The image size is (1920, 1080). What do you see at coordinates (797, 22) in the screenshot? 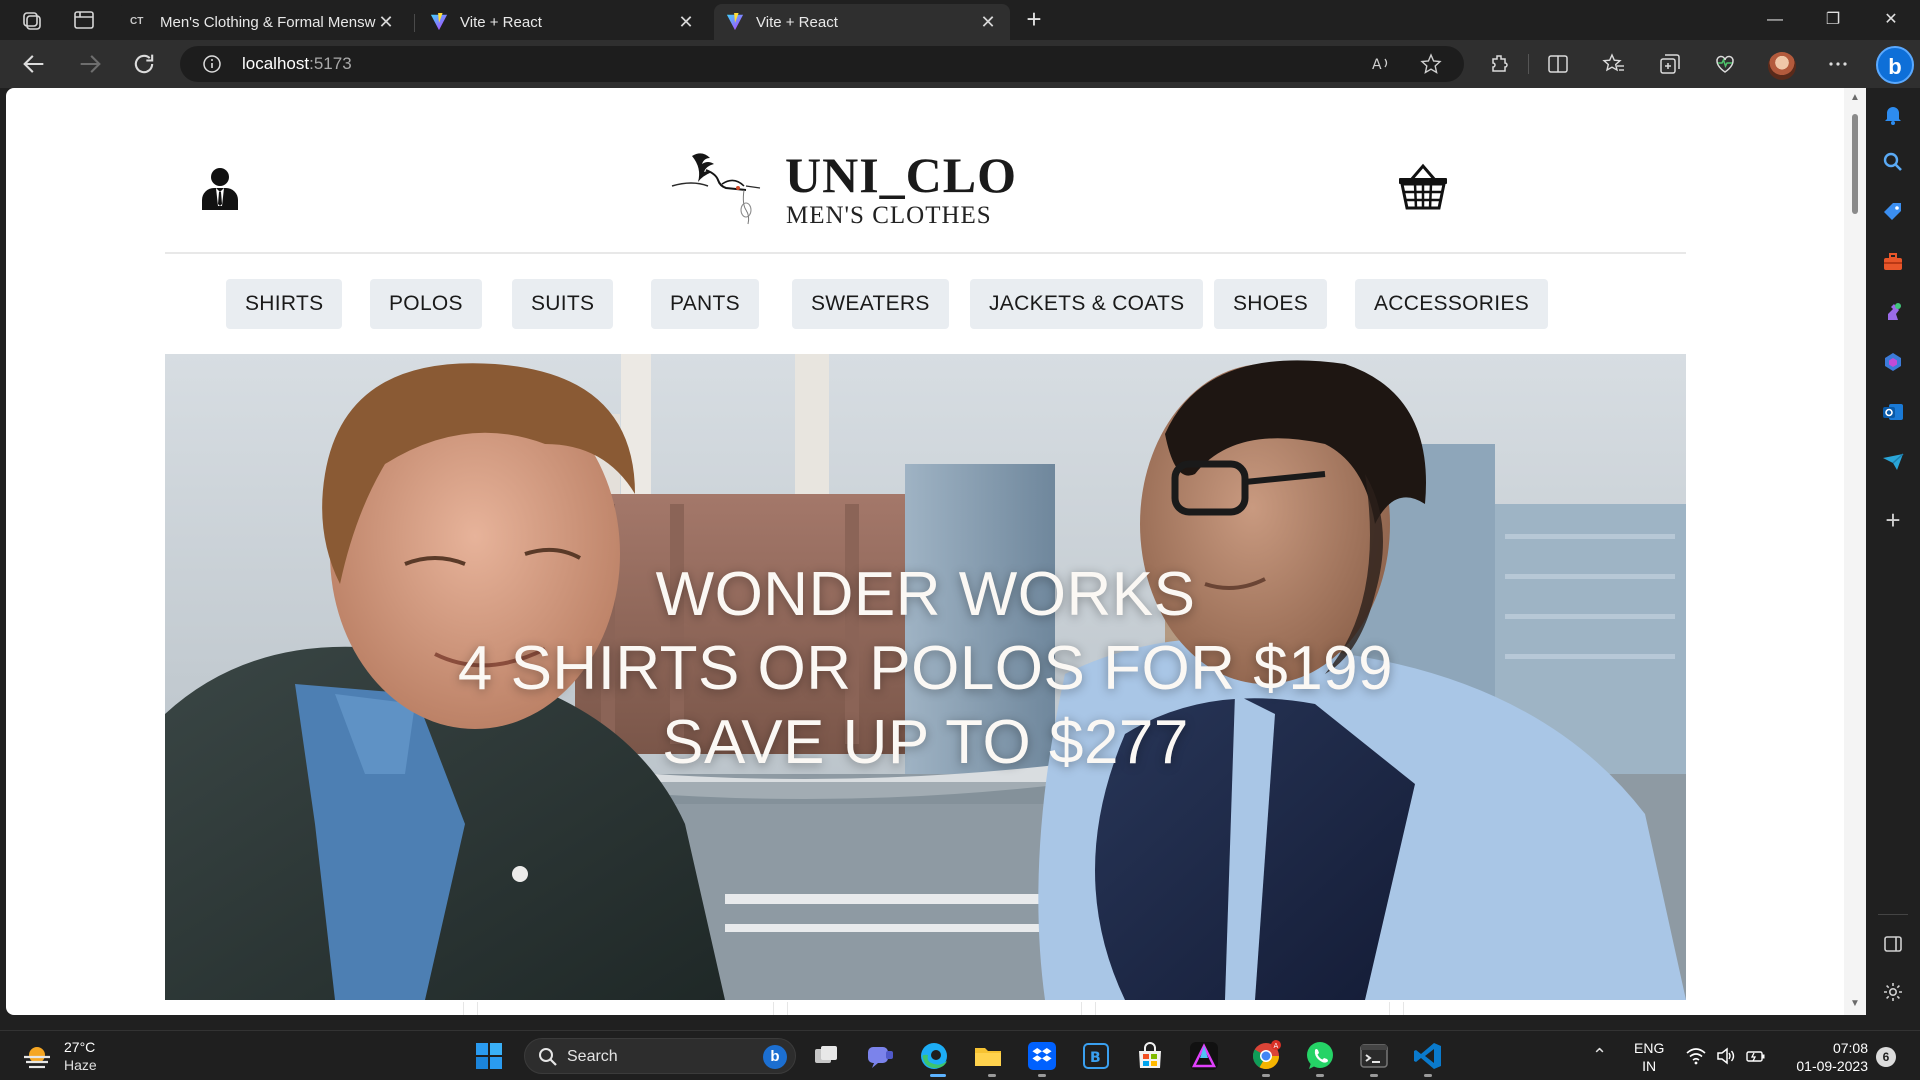
I see `tab-title: Vite + React` at bounding box center [797, 22].